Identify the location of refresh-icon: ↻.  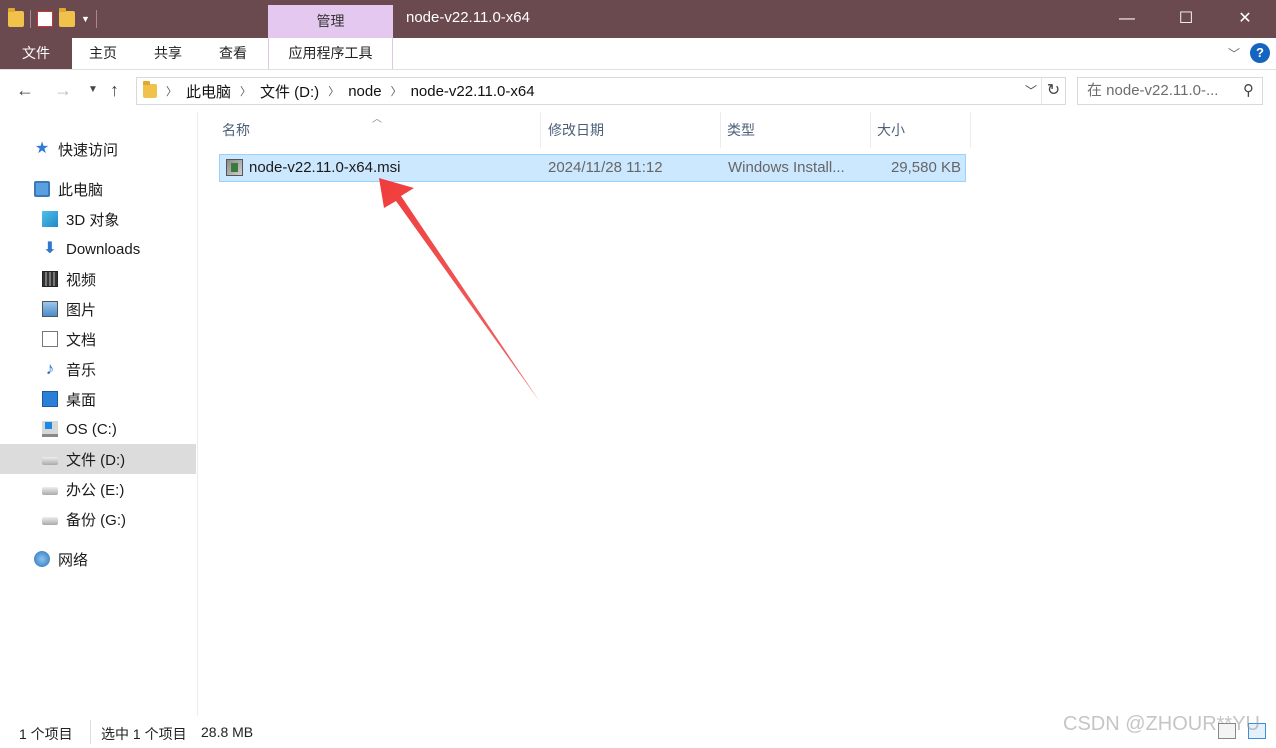
(1053, 91).